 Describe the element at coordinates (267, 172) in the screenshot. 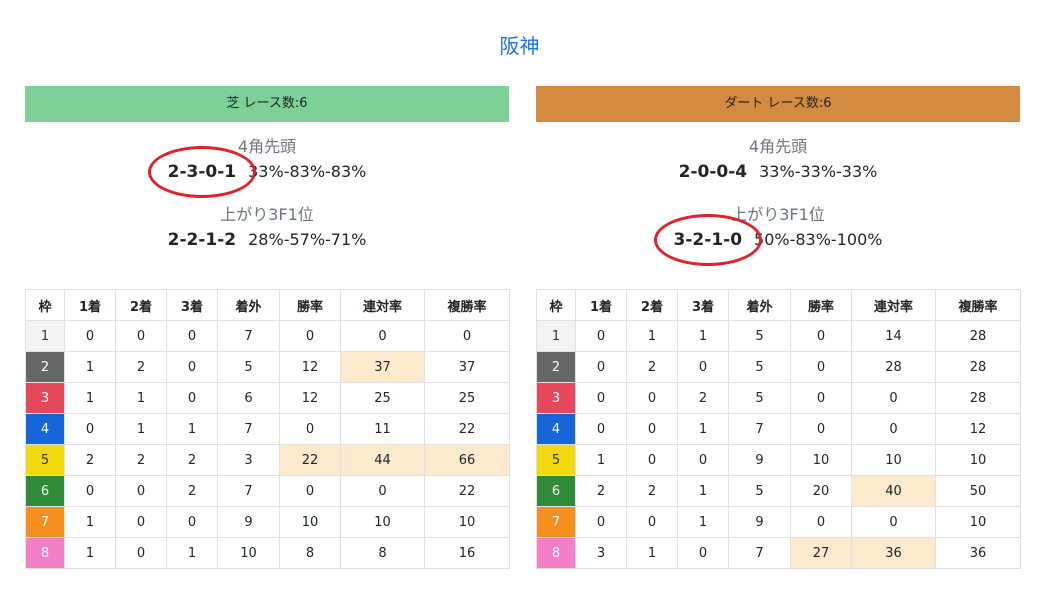

I see `corner-lead-stat: 2-3-0-1 33%-83%-83%` at that location.